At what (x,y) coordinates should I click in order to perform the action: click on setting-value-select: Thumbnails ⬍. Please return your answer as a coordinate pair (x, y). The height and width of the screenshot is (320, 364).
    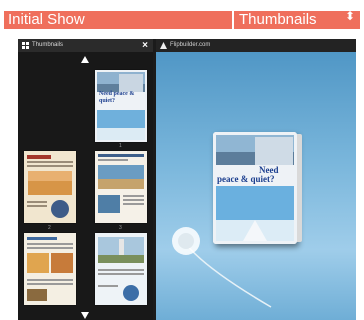
    Looking at the image, I should click on (297, 19).